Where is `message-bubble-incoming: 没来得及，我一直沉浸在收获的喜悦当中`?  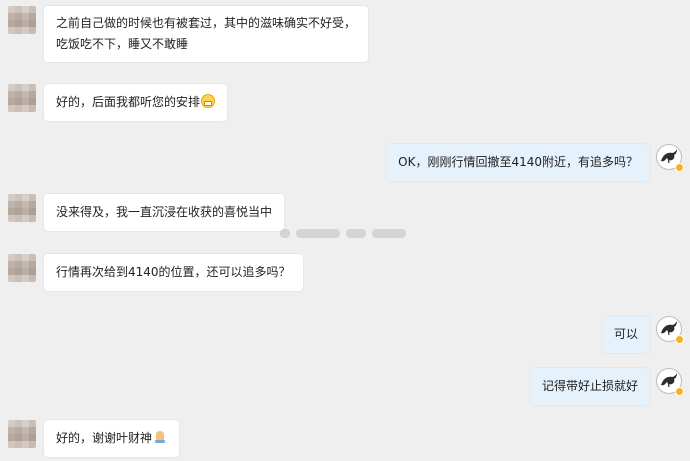 message-bubble-incoming: 没来得及，我一直沉浸在收获的喜悦当中 is located at coordinates (164, 212).